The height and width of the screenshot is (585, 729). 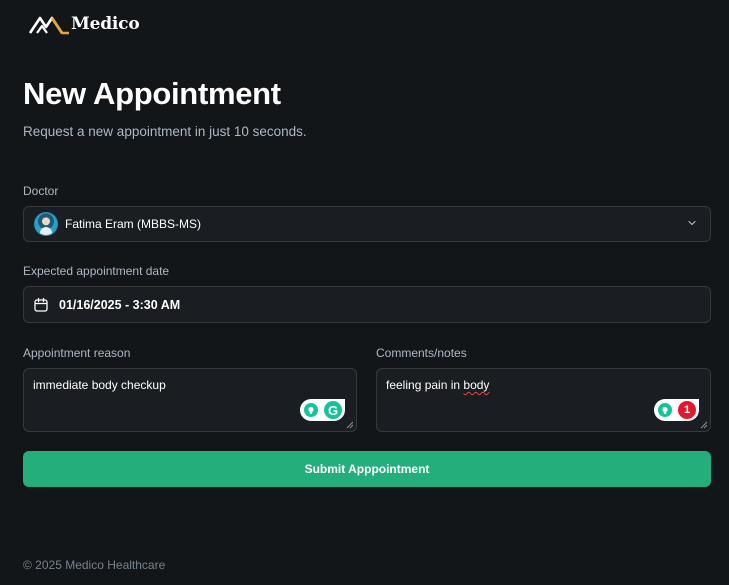 What do you see at coordinates (692, 223) in the screenshot?
I see `chevron-down-icon` at bounding box center [692, 223].